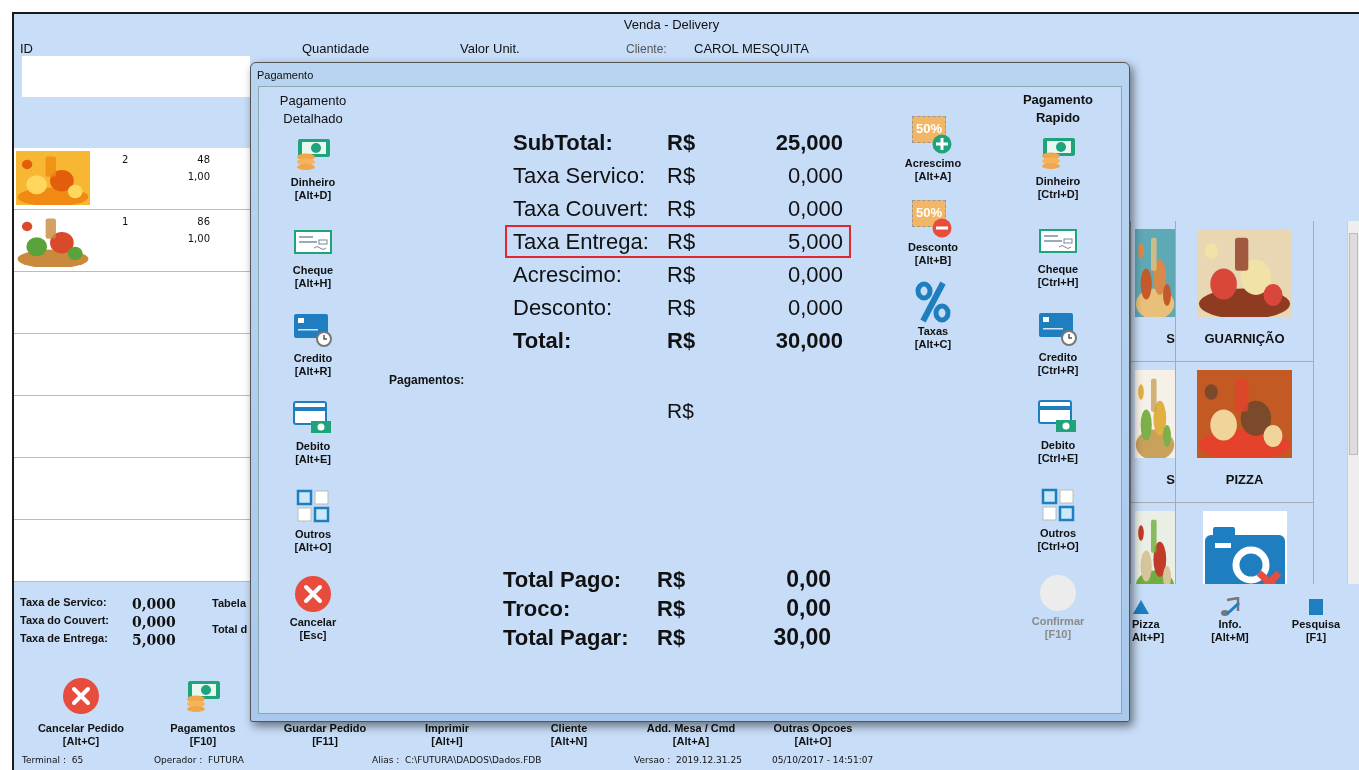  What do you see at coordinates (325, 706) in the screenshot?
I see `toolbar-button: Guardar Pedido [F11]` at bounding box center [325, 706].